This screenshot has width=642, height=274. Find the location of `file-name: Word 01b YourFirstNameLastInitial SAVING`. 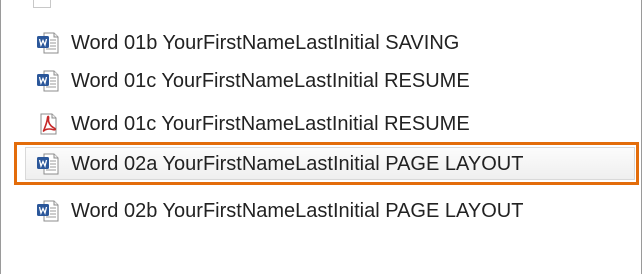

file-name: Word 01b YourFirstNameLastInitial SAVING is located at coordinates (265, 43).